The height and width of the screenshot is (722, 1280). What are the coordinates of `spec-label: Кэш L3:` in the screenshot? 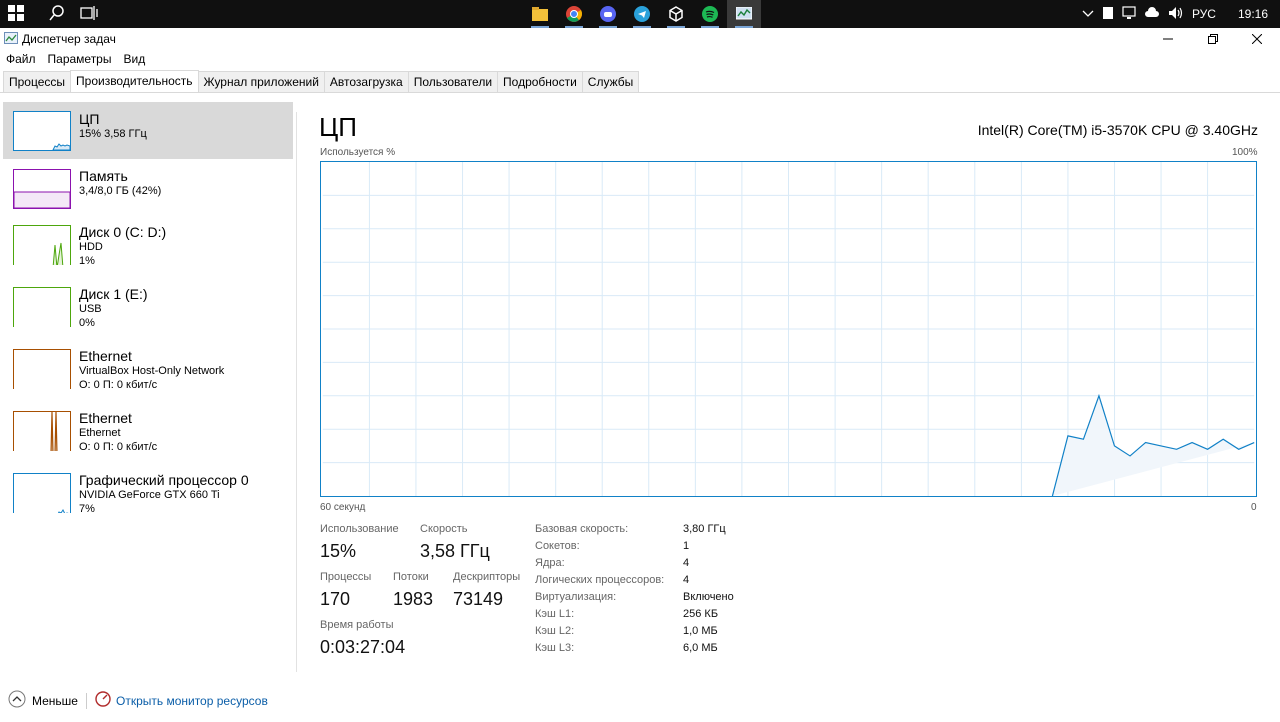 It's located at (555, 648).